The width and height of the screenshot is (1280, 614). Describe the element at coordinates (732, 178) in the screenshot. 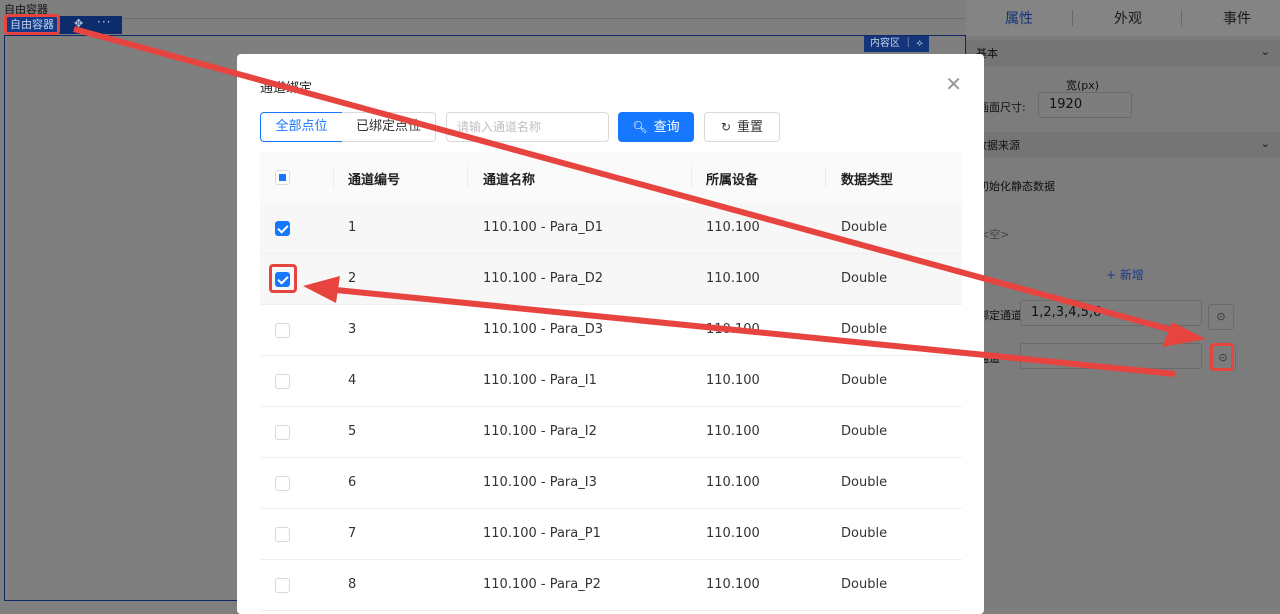

I see `column-header-device: 所属设备` at that location.